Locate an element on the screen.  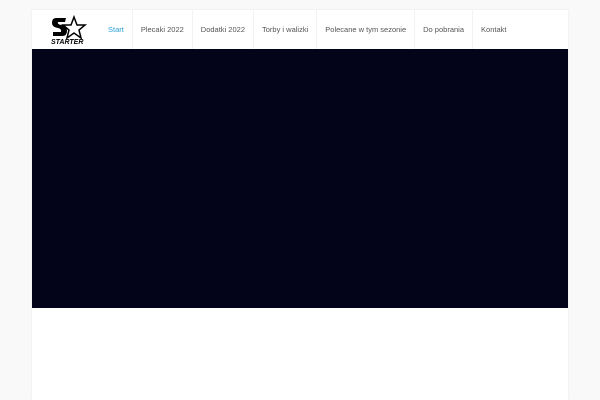
nav-kontakt: Kontakt is located at coordinates (493, 29).